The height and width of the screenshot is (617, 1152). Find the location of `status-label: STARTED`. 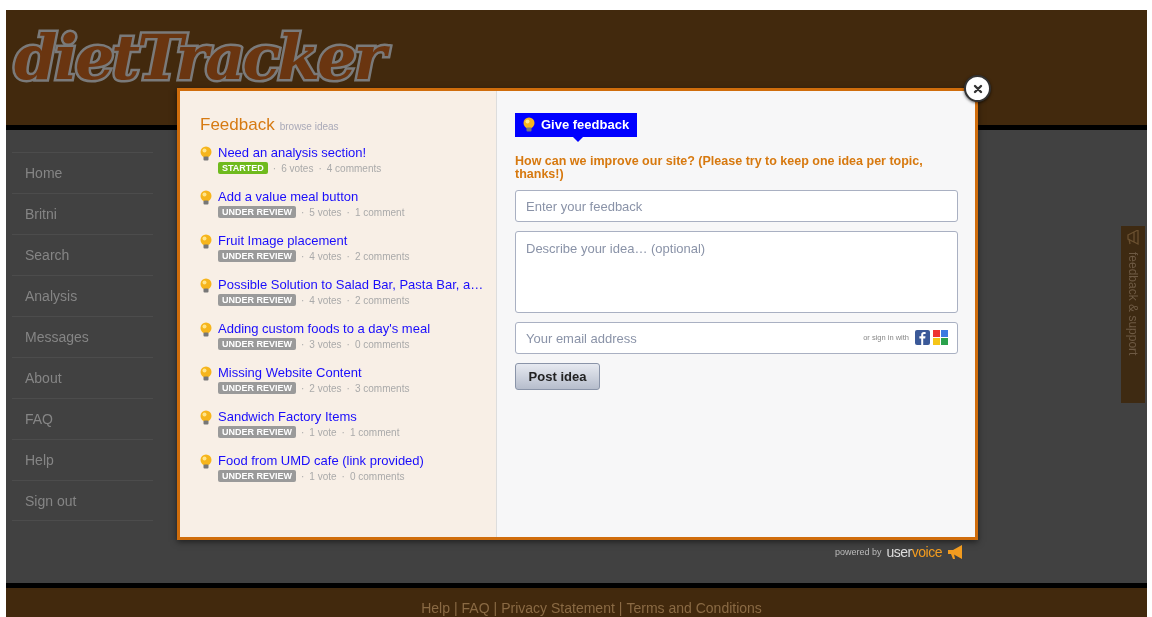

status-label: STARTED is located at coordinates (243, 168).